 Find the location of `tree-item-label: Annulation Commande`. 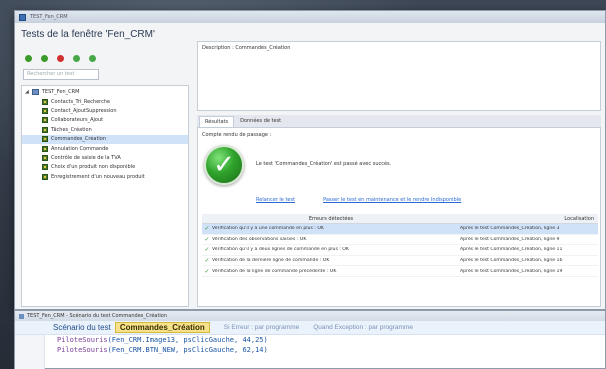

tree-item-label: Annulation Commande is located at coordinates (80, 148).